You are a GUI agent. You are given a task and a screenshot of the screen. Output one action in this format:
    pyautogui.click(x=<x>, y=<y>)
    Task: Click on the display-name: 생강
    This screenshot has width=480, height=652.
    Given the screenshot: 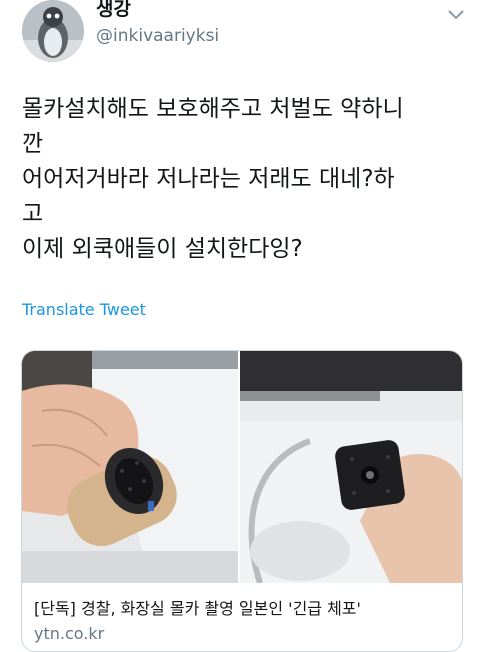 What is the action you would take?
    pyautogui.click(x=113, y=10)
    